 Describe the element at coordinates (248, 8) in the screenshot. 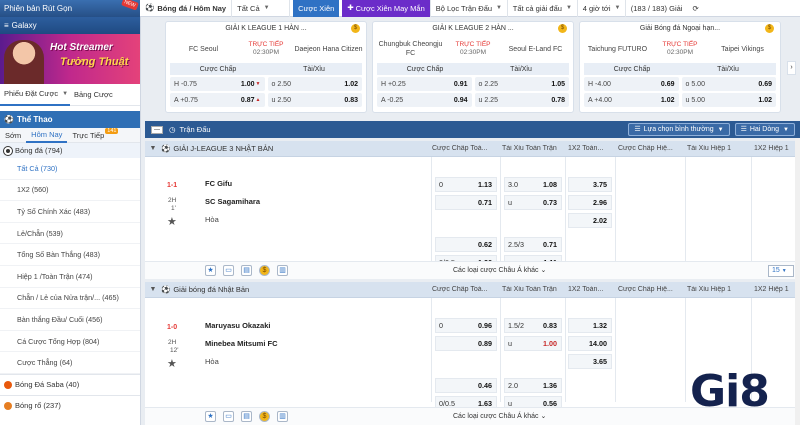

I see `market-label: Tất Cả` at that location.